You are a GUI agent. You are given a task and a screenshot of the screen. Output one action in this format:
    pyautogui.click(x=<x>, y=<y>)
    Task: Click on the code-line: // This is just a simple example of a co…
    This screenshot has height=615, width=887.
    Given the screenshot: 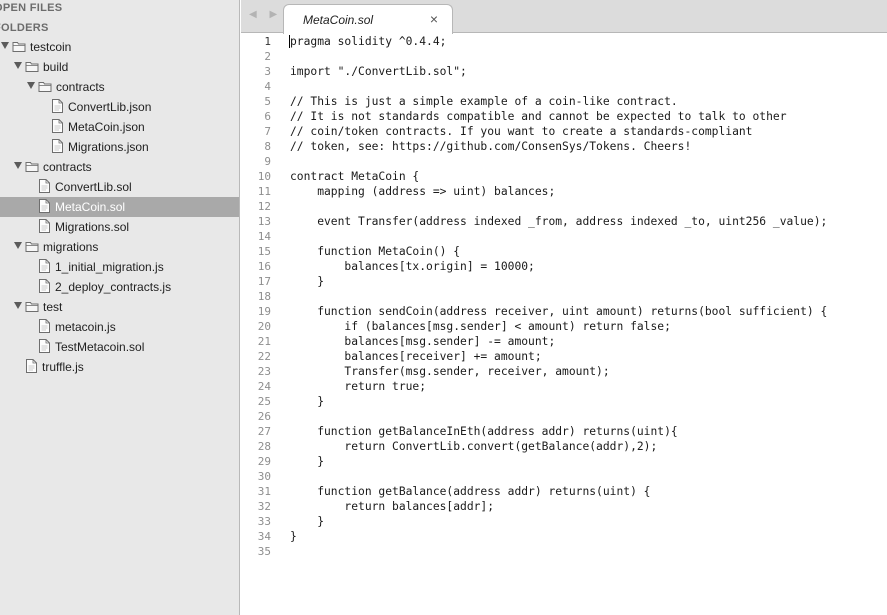 What is the action you would take?
    pyautogui.click(x=588, y=101)
    